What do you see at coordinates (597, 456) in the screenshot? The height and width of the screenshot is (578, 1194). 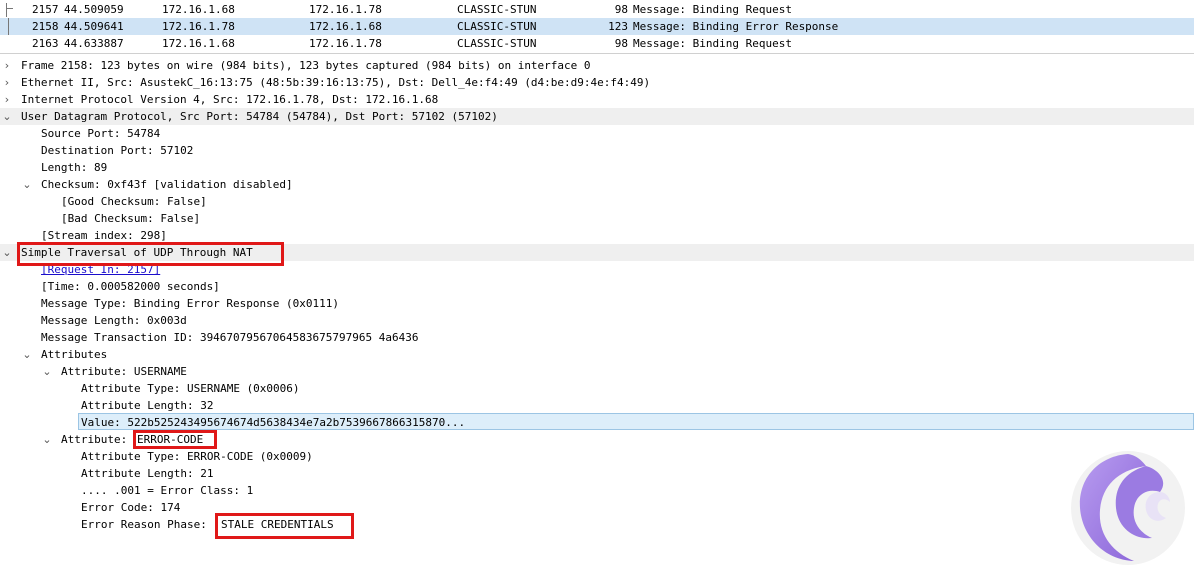 I see `tree-item-attr-type-error: Attribute Type: ERROR-CODE (0x0009)` at bounding box center [597, 456].